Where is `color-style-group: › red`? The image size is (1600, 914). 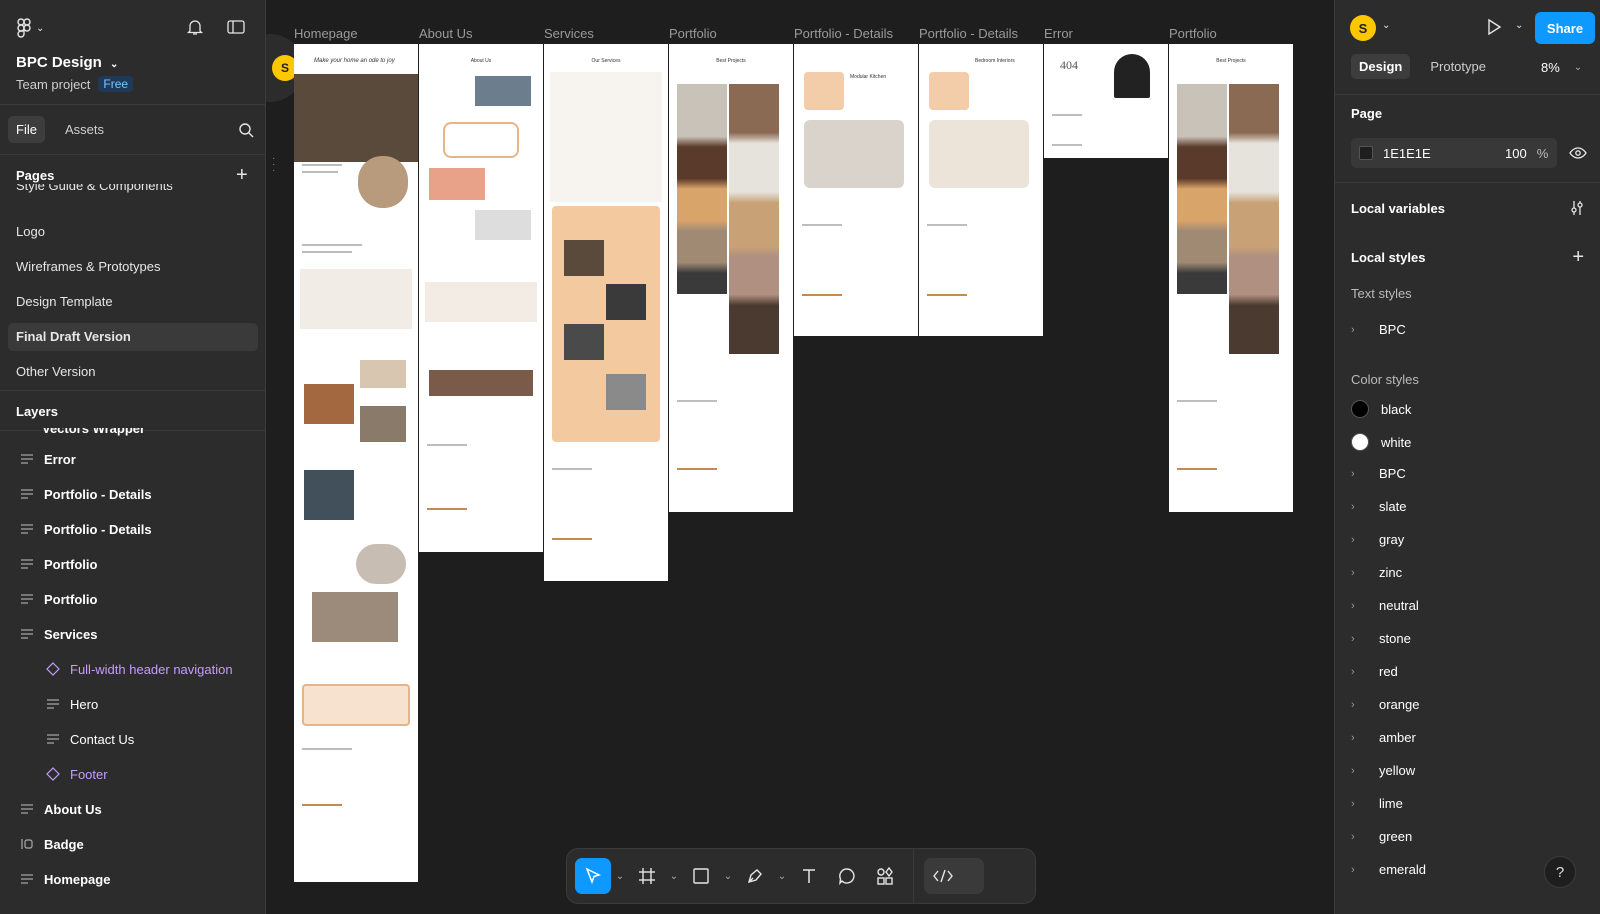
color-style-group: › red is located at coordinates (1467, 671).